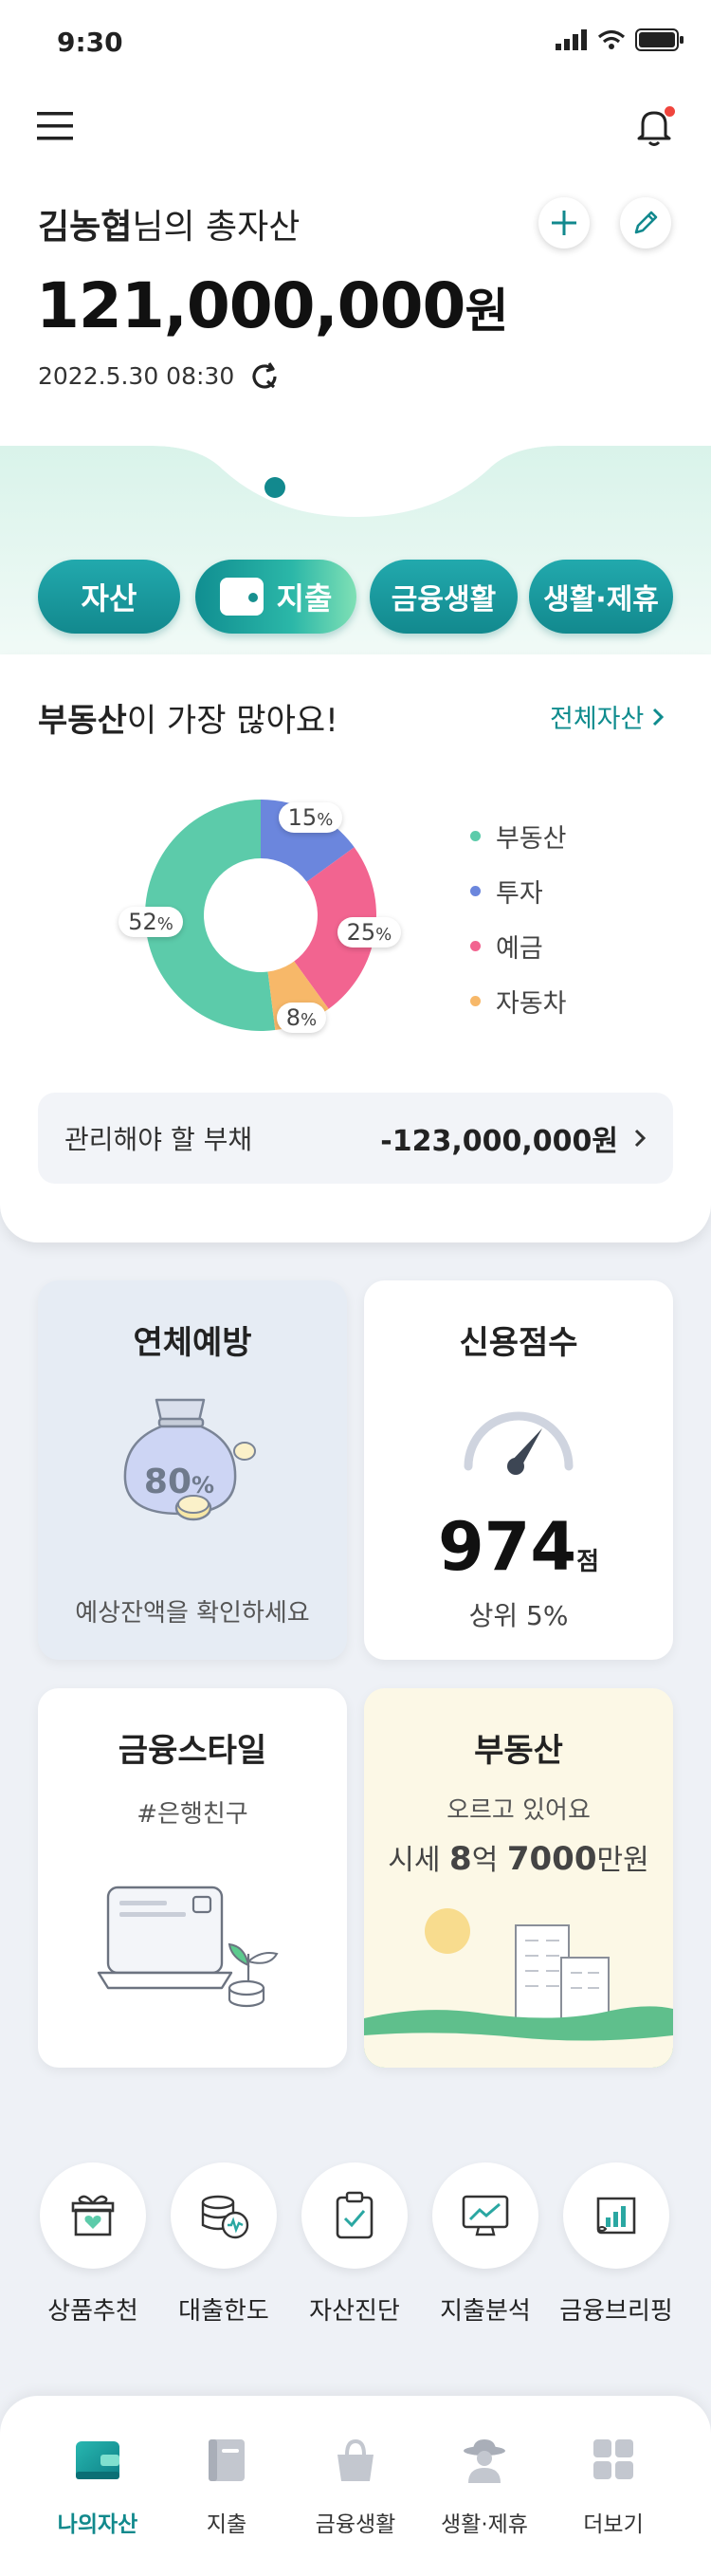 The width and height of the screenshot is (711, 2576). Describe the element at coordinates (354, 2244) in the screenshot. I see `shortcut-asset-diagnosis: 자산진단` at that location.